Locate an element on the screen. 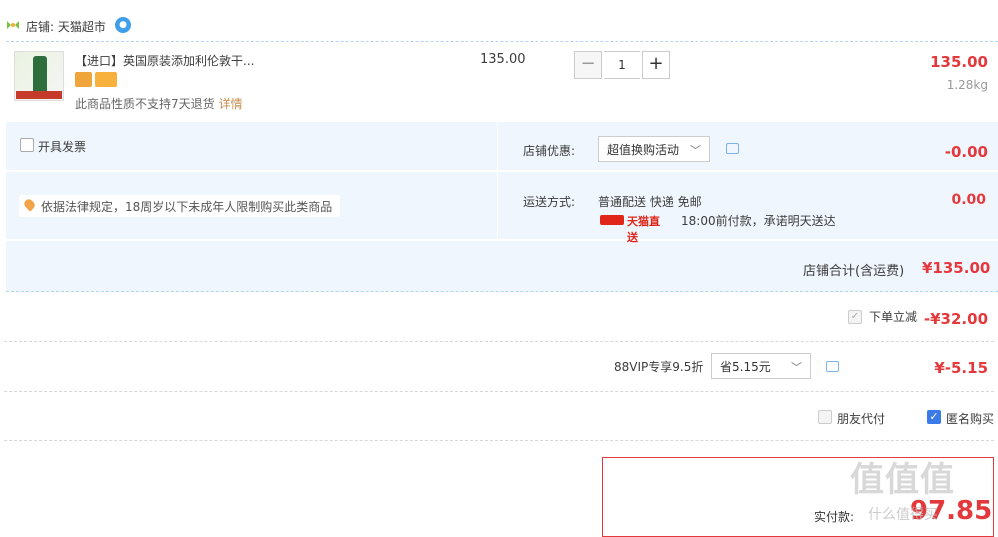 Image resolution: width=998 pixels, height=537 pixels. instant-discount-checkbox: ✓ is located at coordinates (855, 317).